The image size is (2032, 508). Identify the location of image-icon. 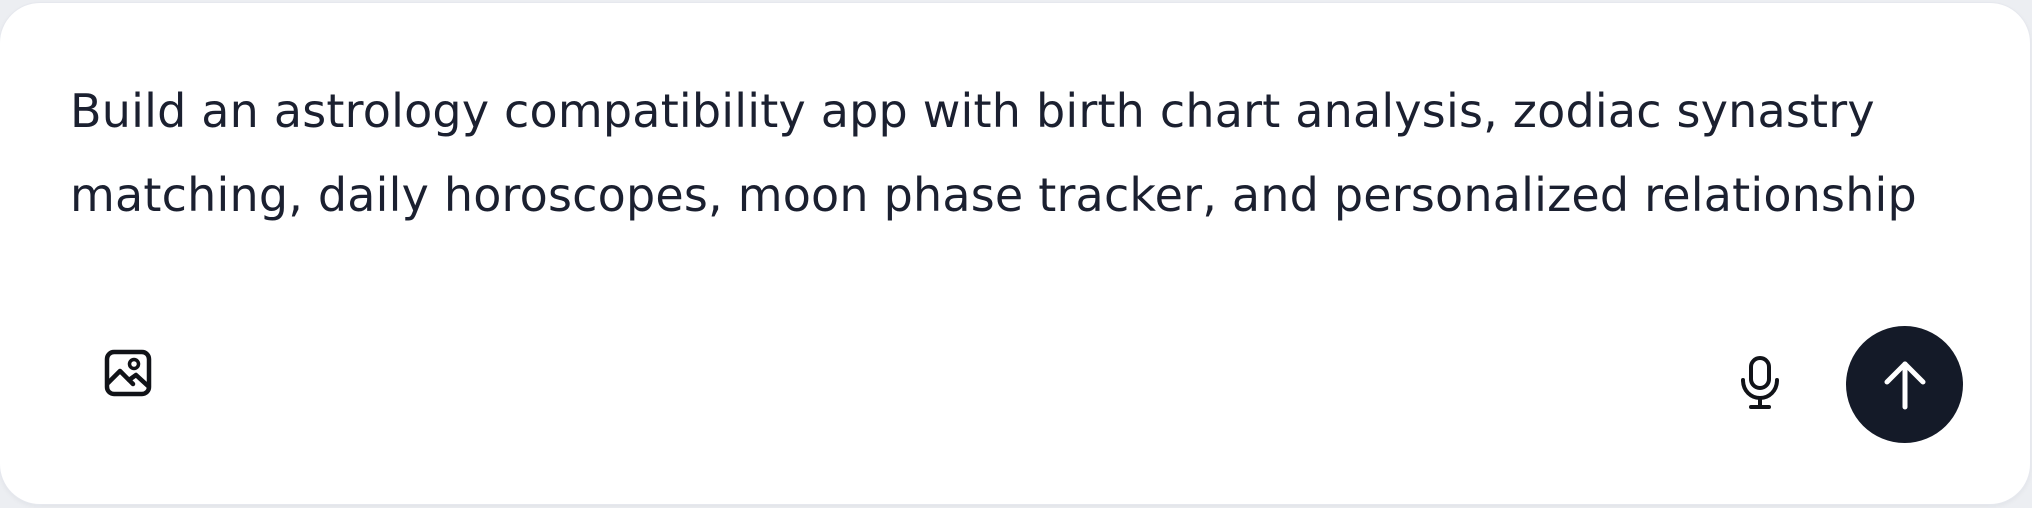
(128, 373).